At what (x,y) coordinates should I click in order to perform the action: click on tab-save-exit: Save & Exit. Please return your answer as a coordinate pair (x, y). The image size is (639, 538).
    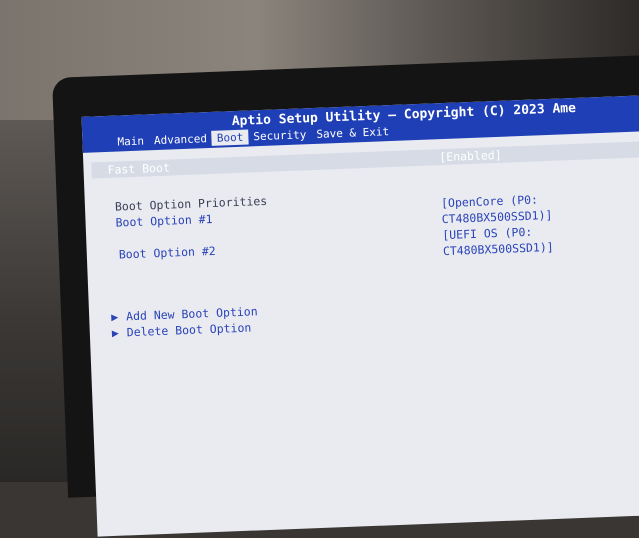
    Looking at the image, I should click on (352, 133).